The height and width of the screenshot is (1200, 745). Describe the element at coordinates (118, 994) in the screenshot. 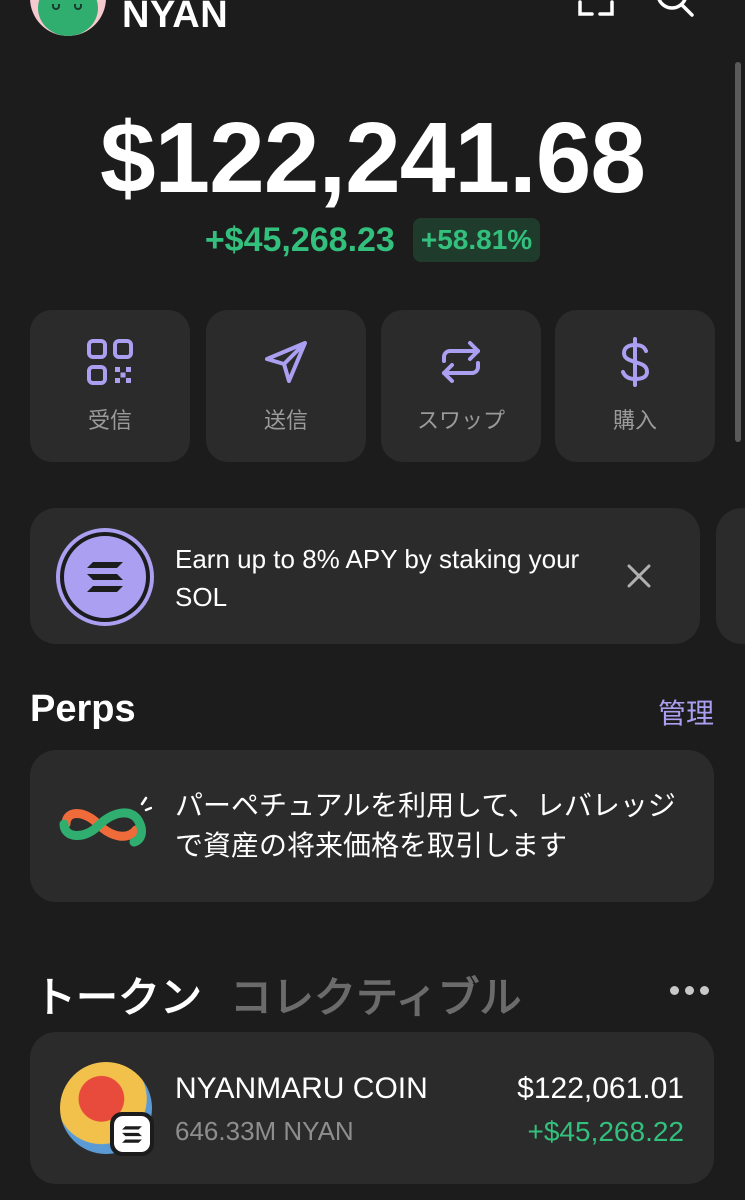

I see `tab-tokens: トークン` at that location.